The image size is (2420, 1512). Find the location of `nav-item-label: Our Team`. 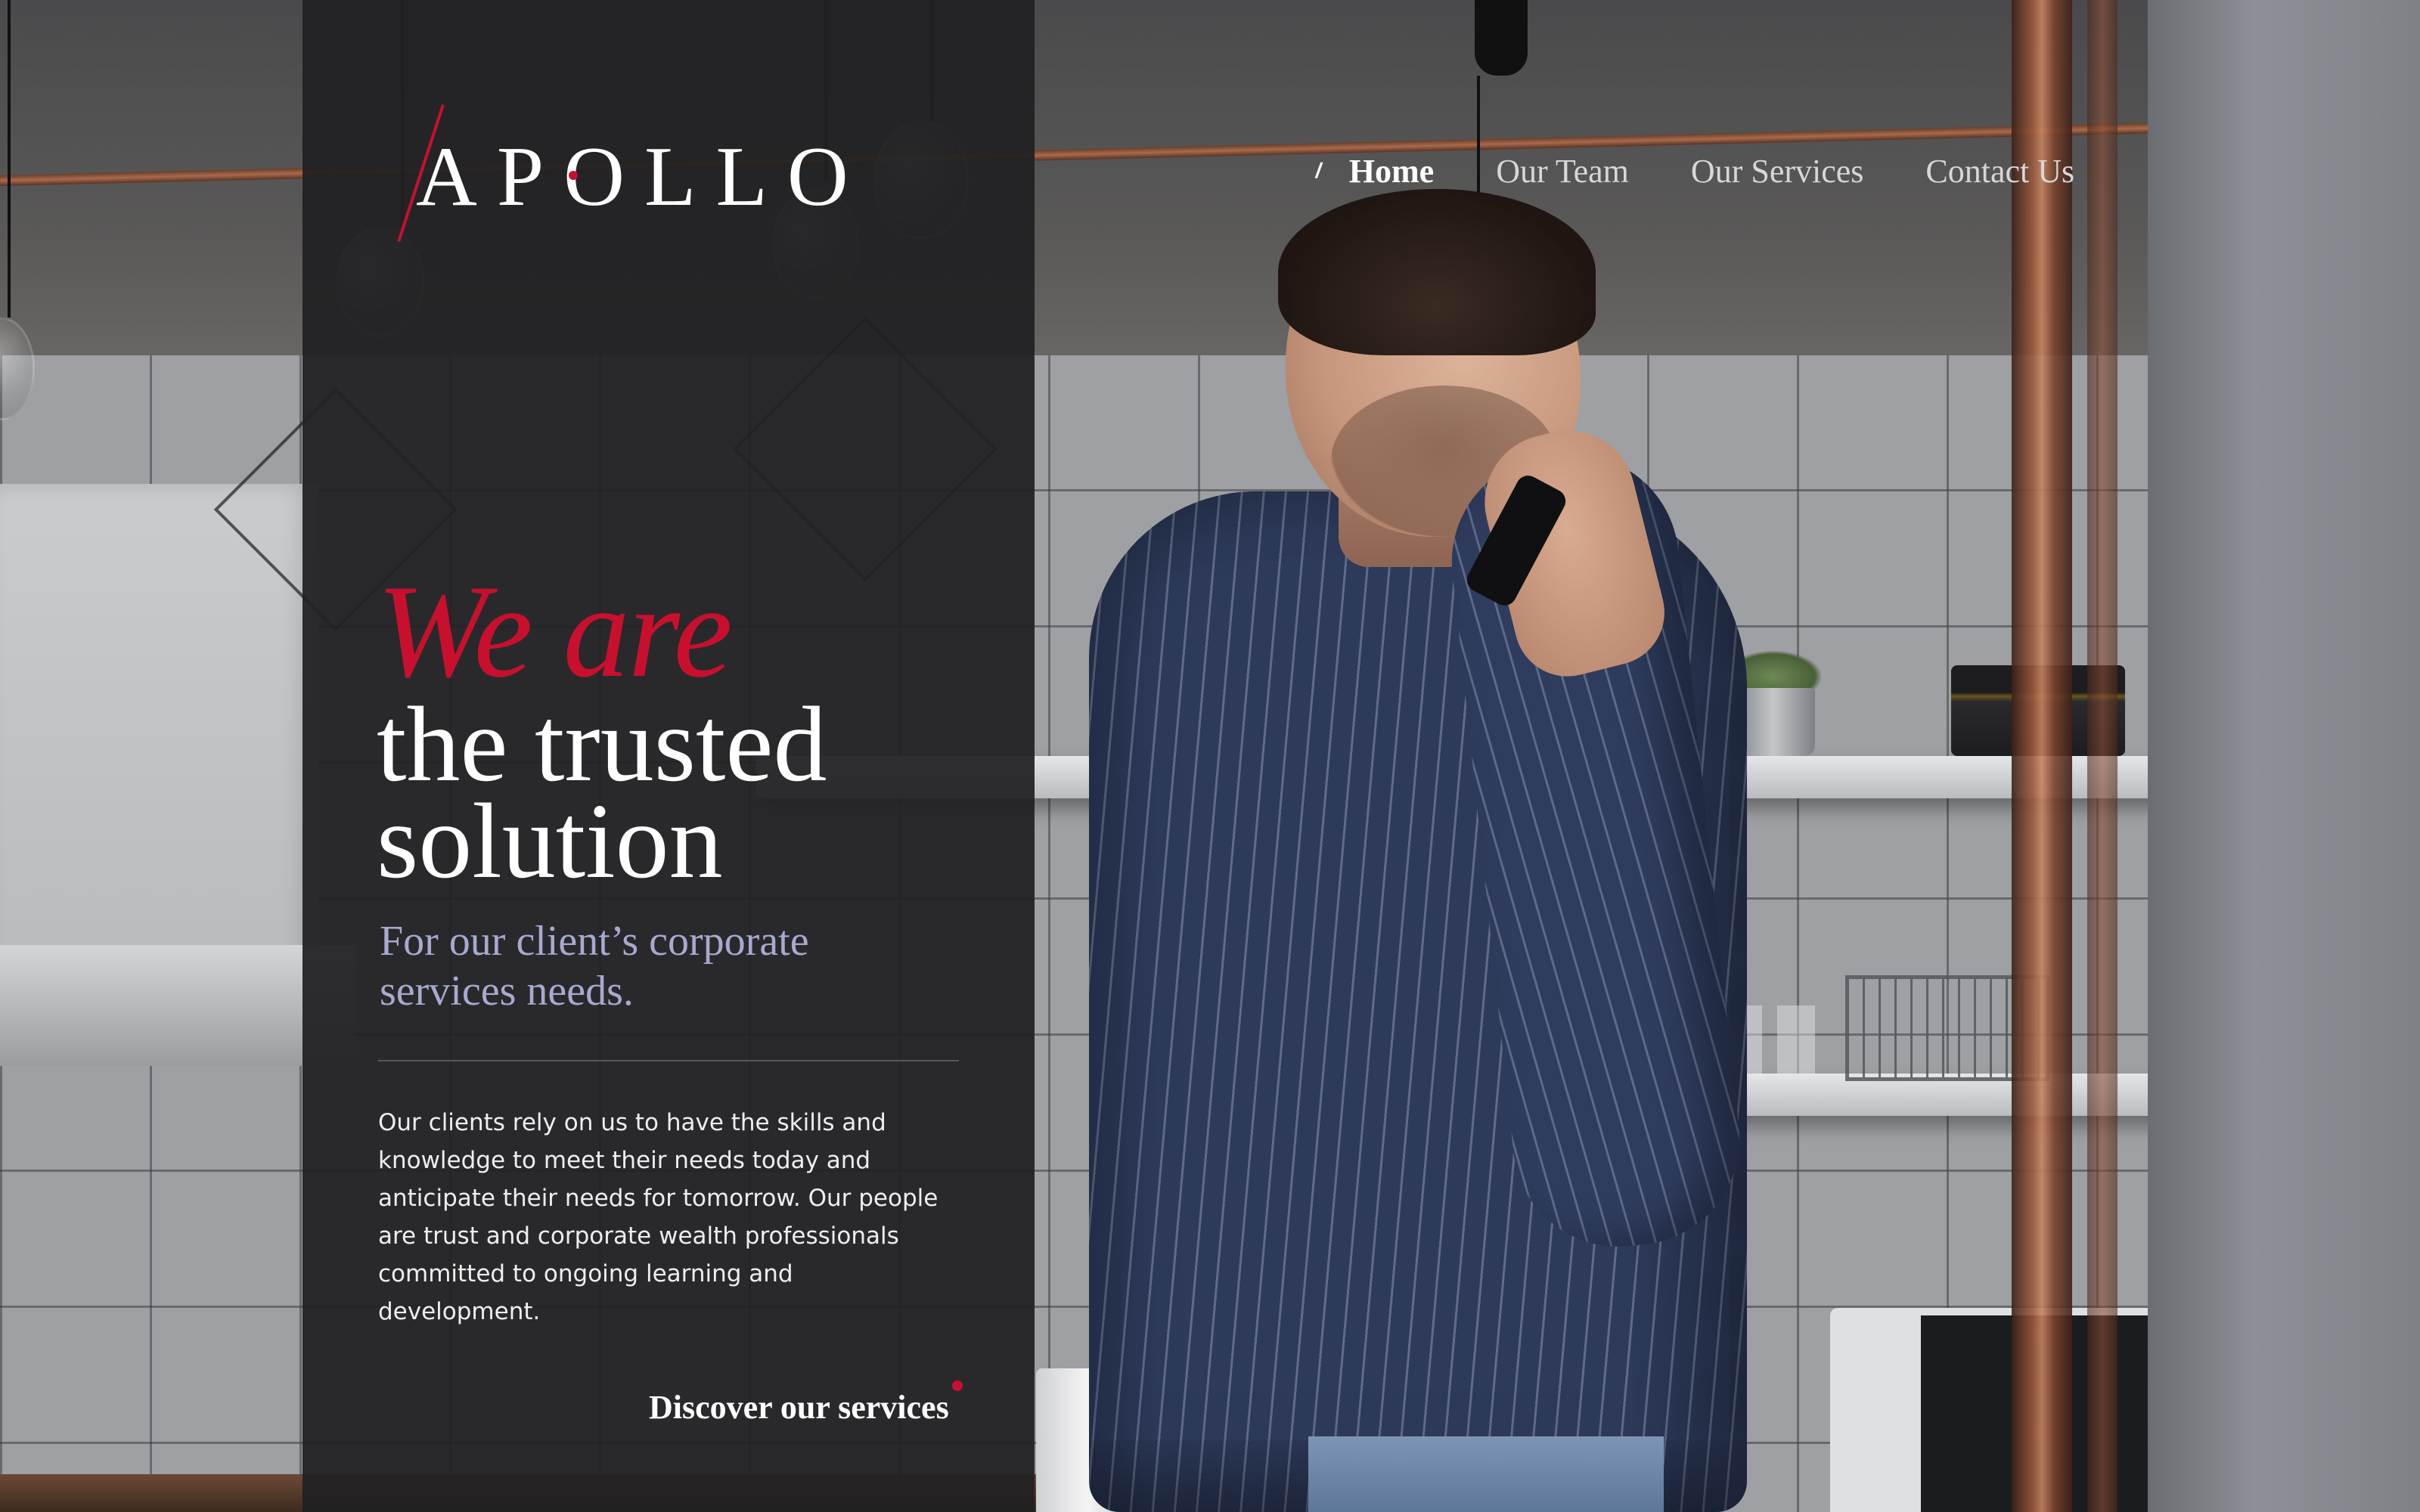

nav-item-label: Our Team is located at coordinates (1562, 171).